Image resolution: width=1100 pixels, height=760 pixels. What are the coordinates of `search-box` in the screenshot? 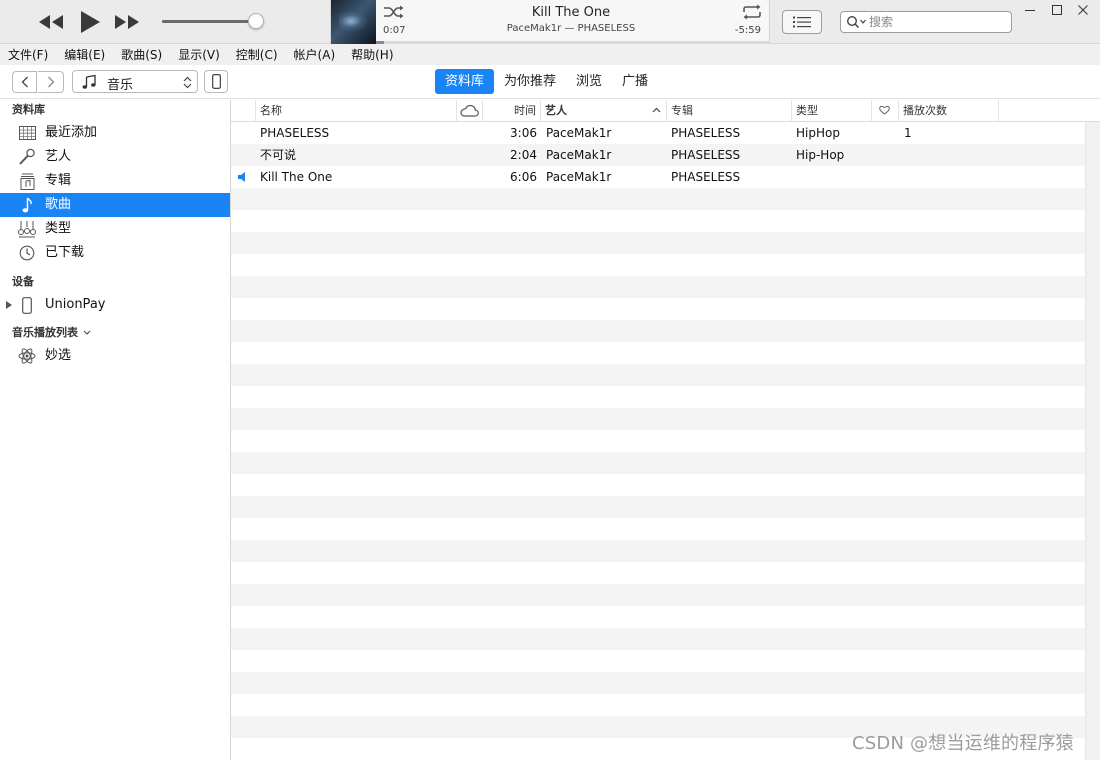 It's located at (926, 22).